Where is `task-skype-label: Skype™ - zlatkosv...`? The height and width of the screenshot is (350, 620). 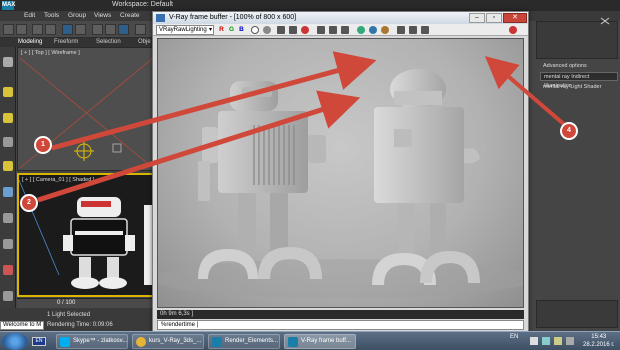 task-skype-label: Skype™ - zlatkosv... is located at coordinates (100, 341).